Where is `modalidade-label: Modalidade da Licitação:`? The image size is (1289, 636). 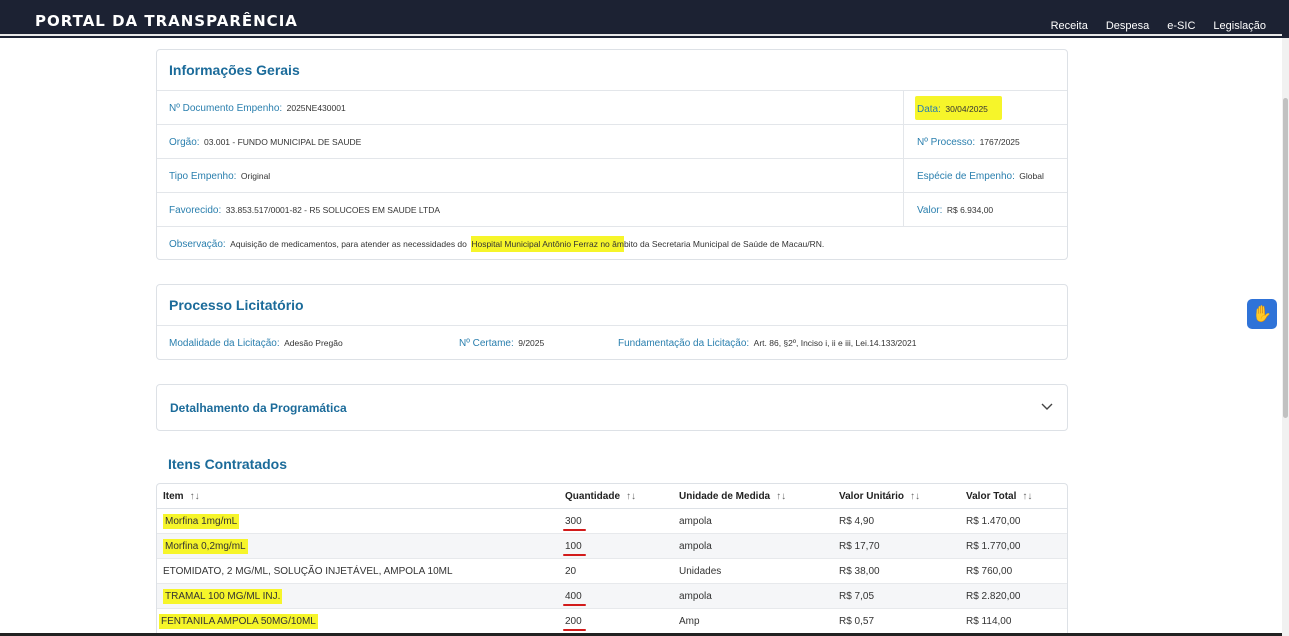
modalidade-label: Modalidade da Licitação: is located at coordinates (224, 343).